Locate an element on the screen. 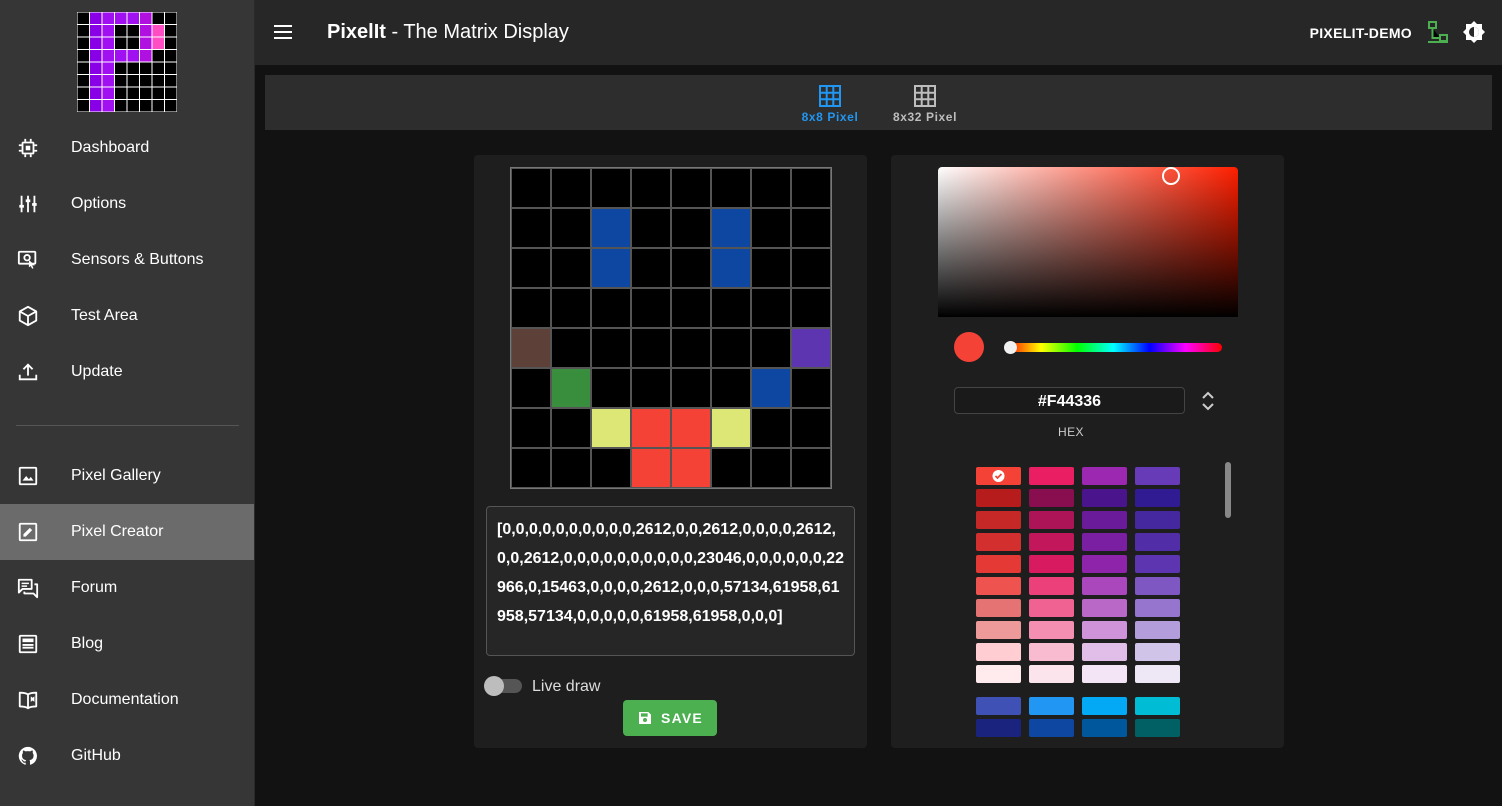 The height and width of the screenshot is (806, 1502). pixel-grid is located at coordinates (671, 328).